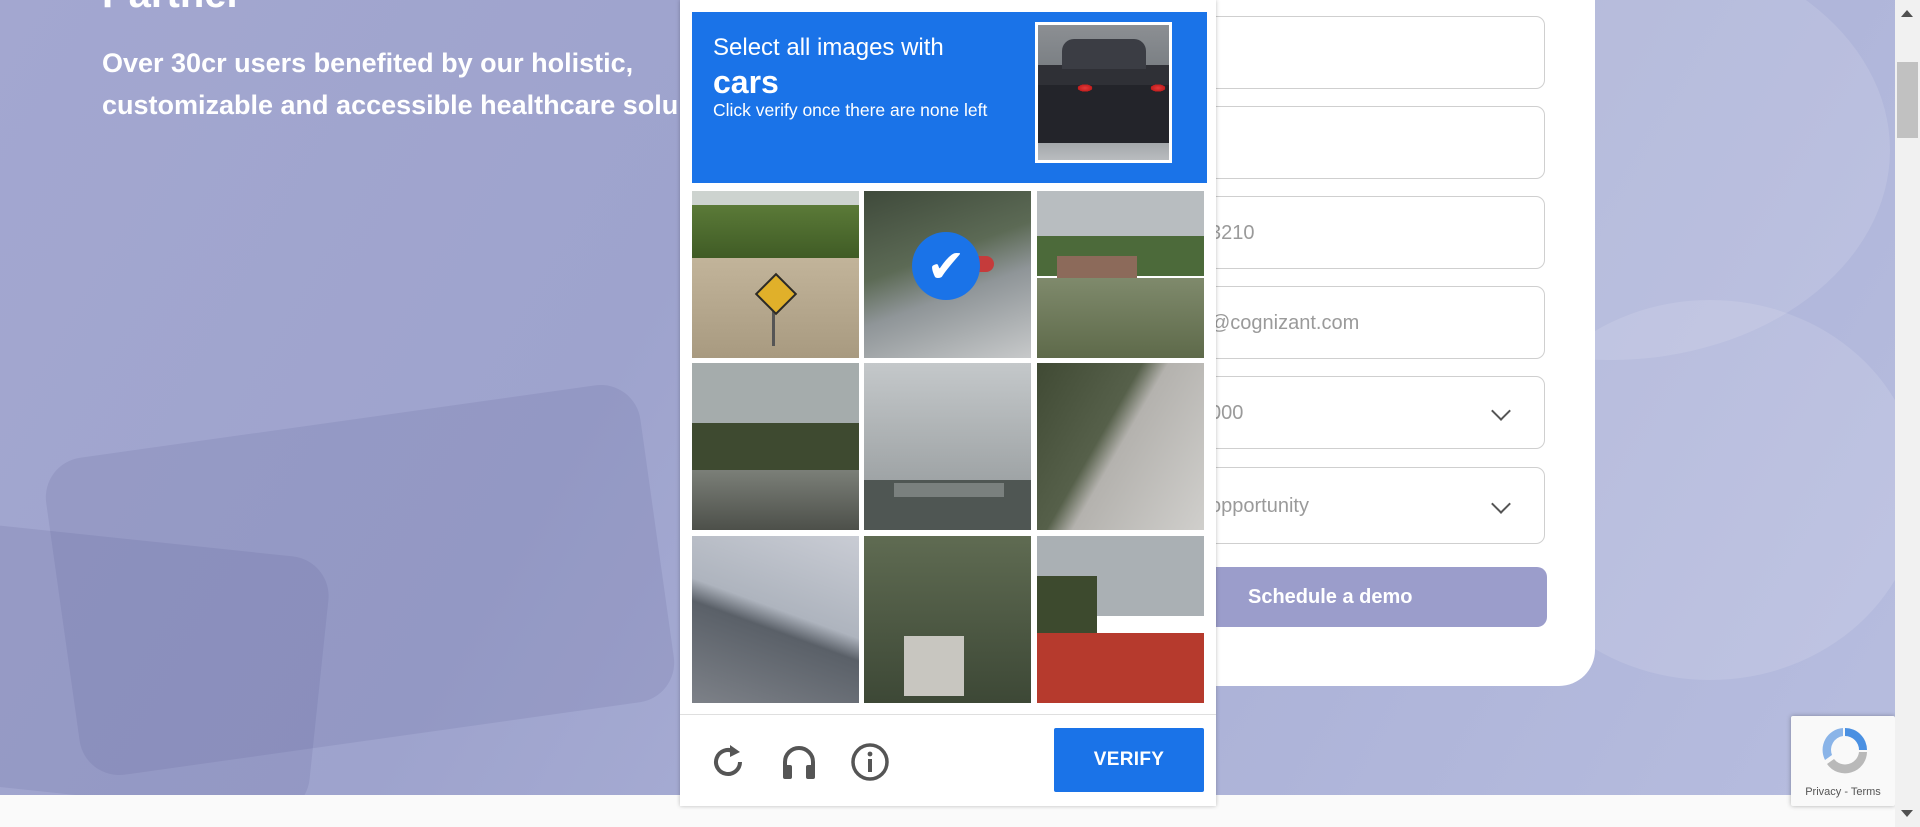 This screenshot has width=1920, height=827. What do you see at coordinates (948, 760) in the screenshot?
I see `captcha-footer: VERIFY` at bounding box center [948, 760].